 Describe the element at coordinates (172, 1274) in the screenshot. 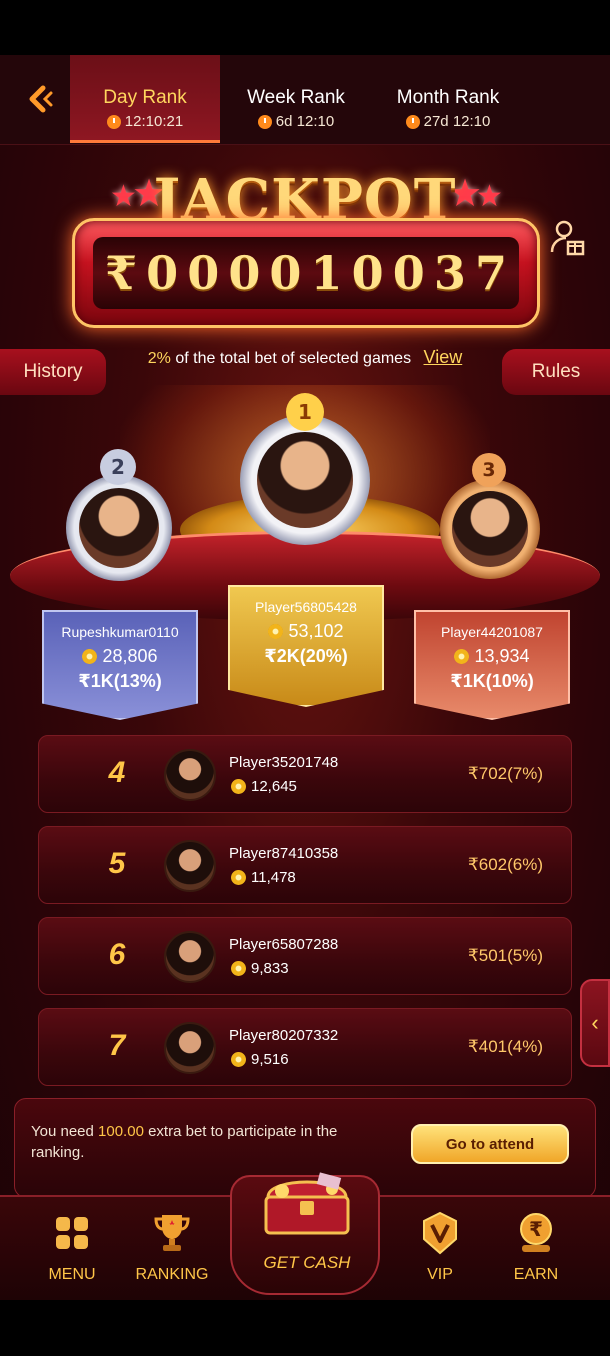

I see `nav-label: RANKING` at that location.